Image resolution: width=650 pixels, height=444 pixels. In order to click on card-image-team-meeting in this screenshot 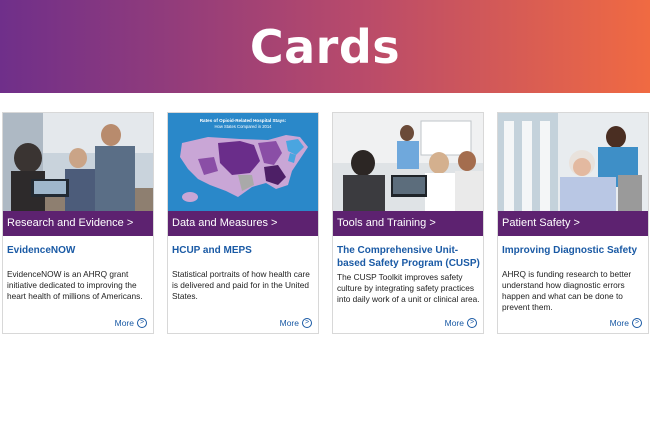, I will do `click(78, 162)`.